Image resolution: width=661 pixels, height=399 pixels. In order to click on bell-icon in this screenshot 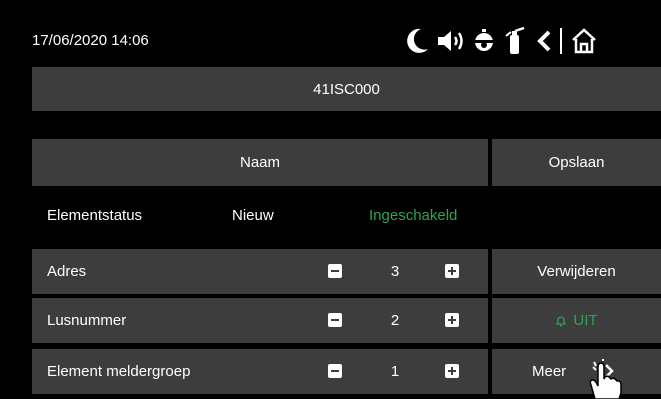, I will do `click(561, 320)`.